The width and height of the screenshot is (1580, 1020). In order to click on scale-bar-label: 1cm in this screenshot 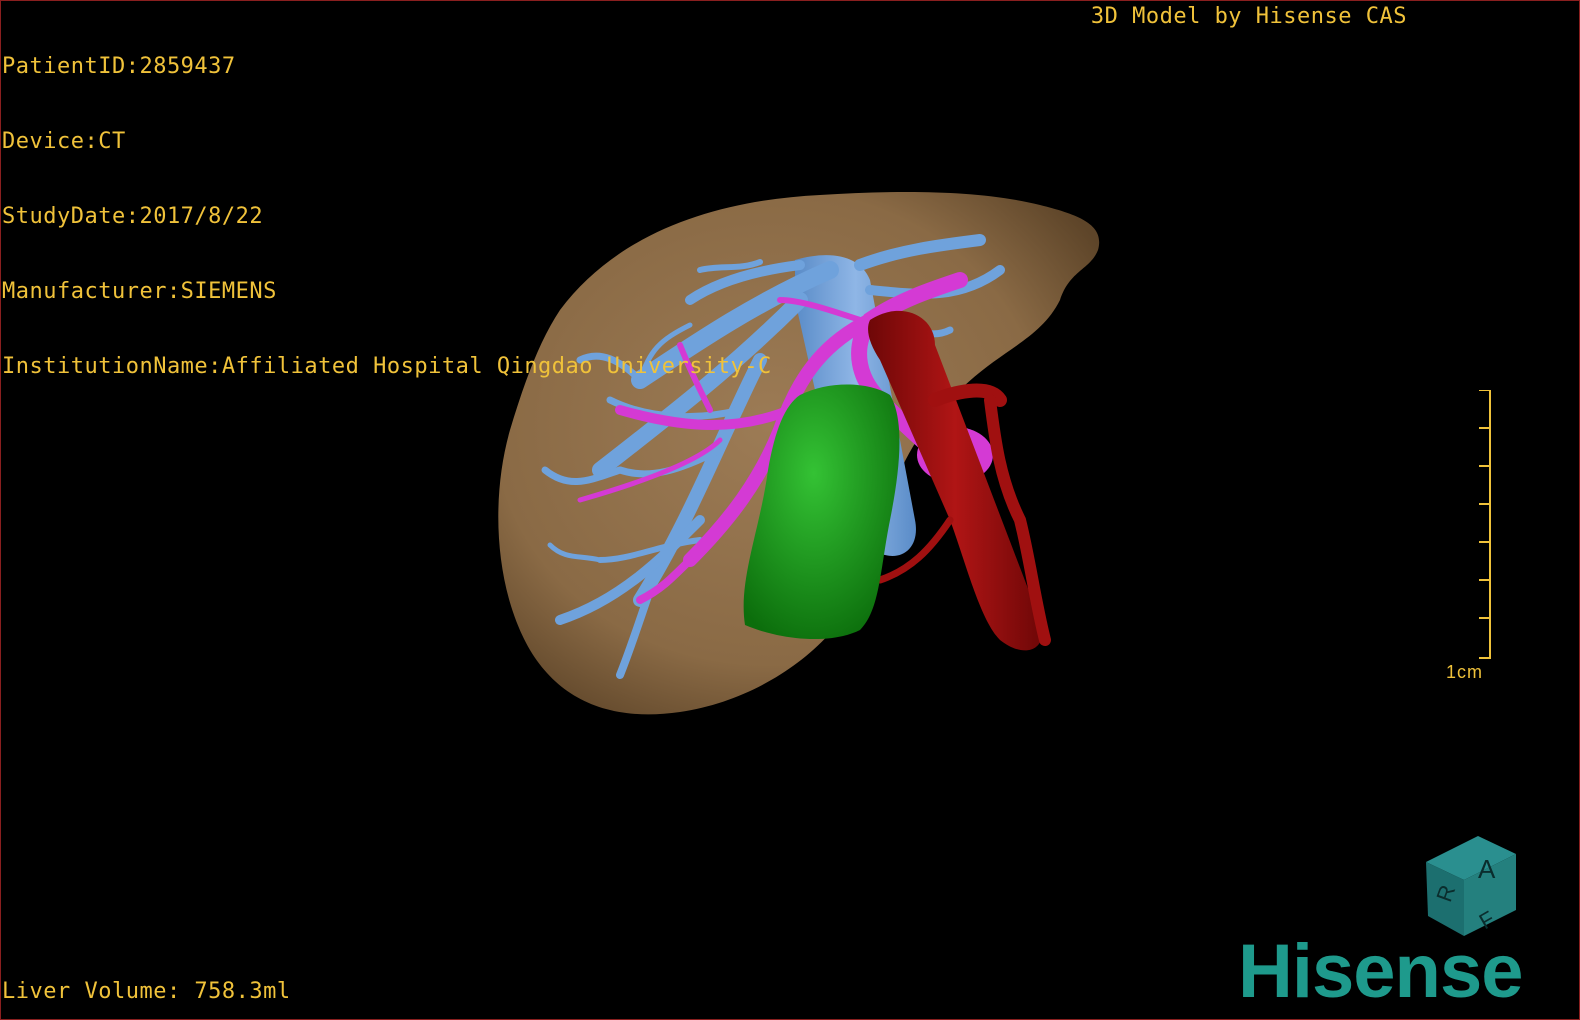, I will do `click(1465, 672)`.